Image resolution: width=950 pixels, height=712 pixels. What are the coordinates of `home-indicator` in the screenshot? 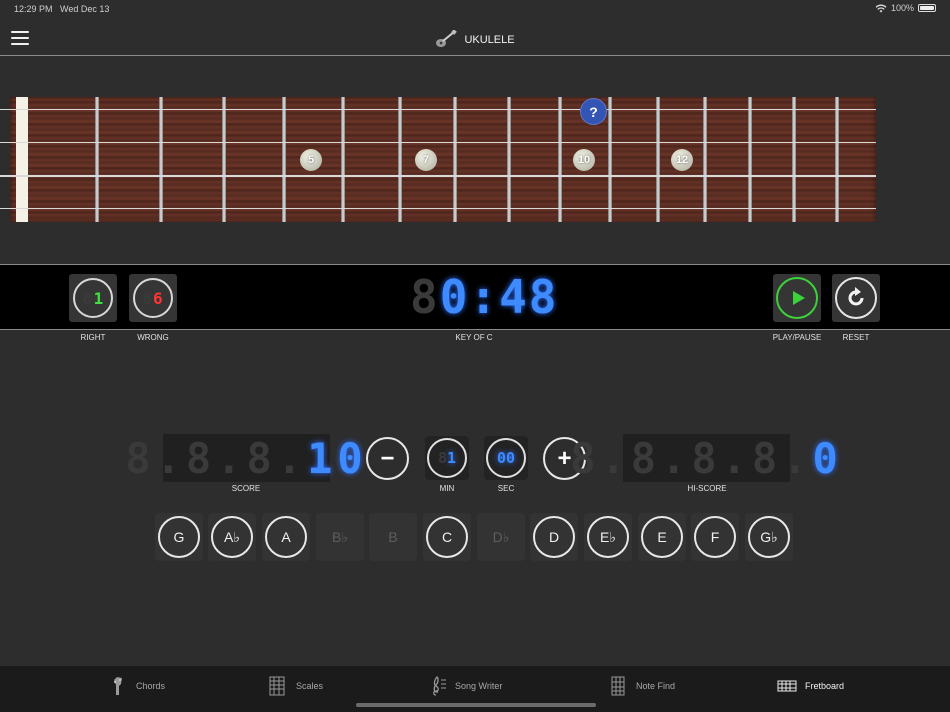 It's located at (476, 705).